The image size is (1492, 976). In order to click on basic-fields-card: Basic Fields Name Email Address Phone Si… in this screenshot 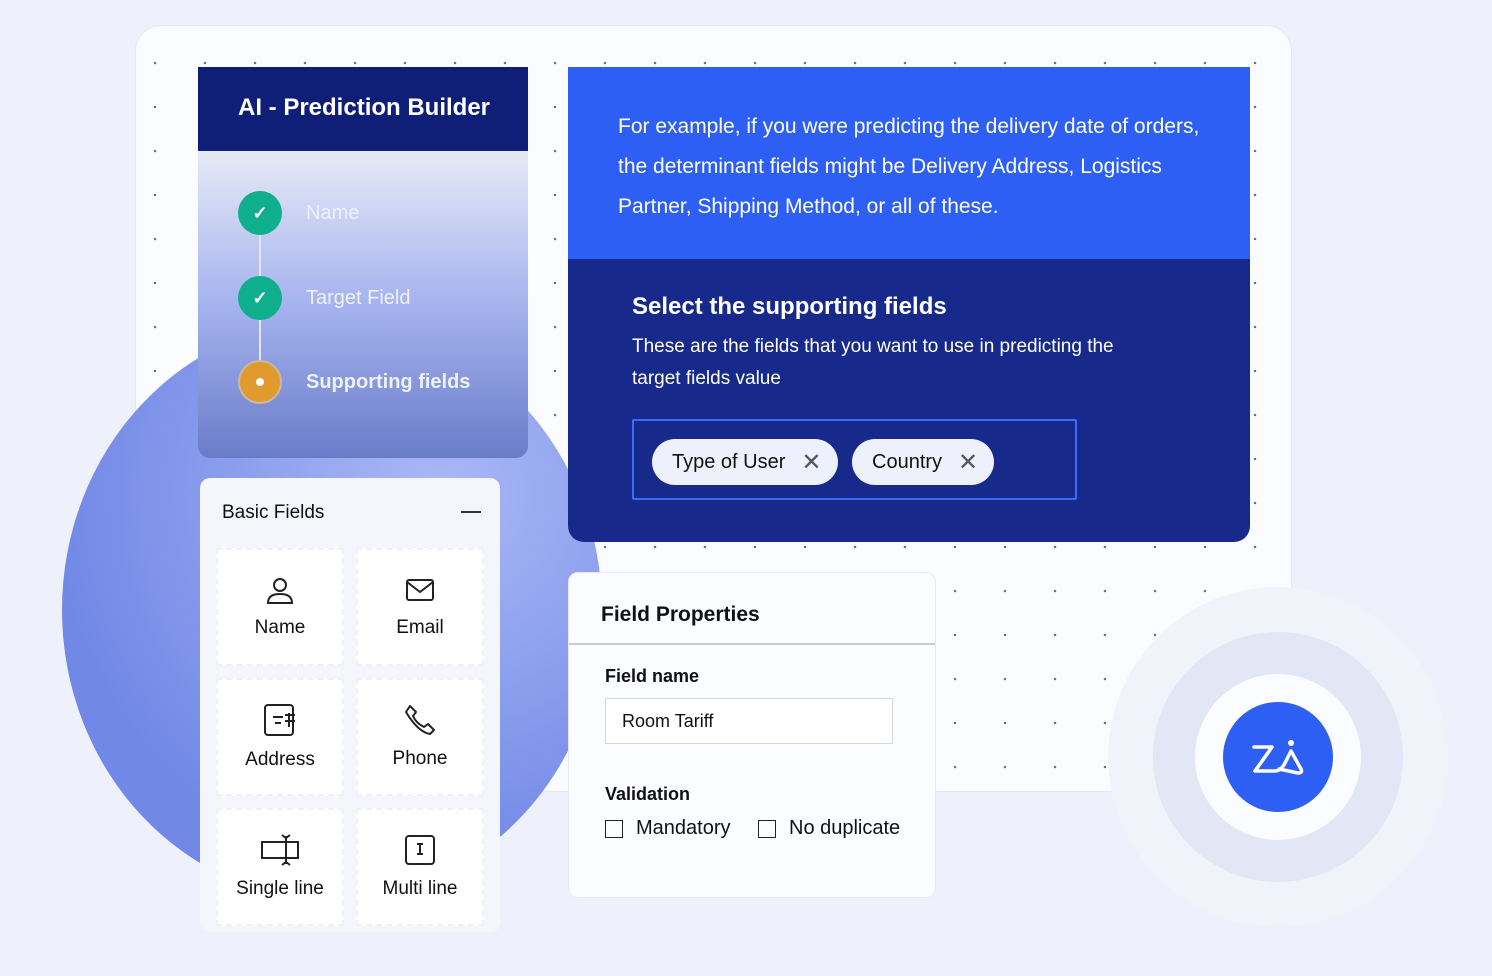, I will do `click(350, 705)`.